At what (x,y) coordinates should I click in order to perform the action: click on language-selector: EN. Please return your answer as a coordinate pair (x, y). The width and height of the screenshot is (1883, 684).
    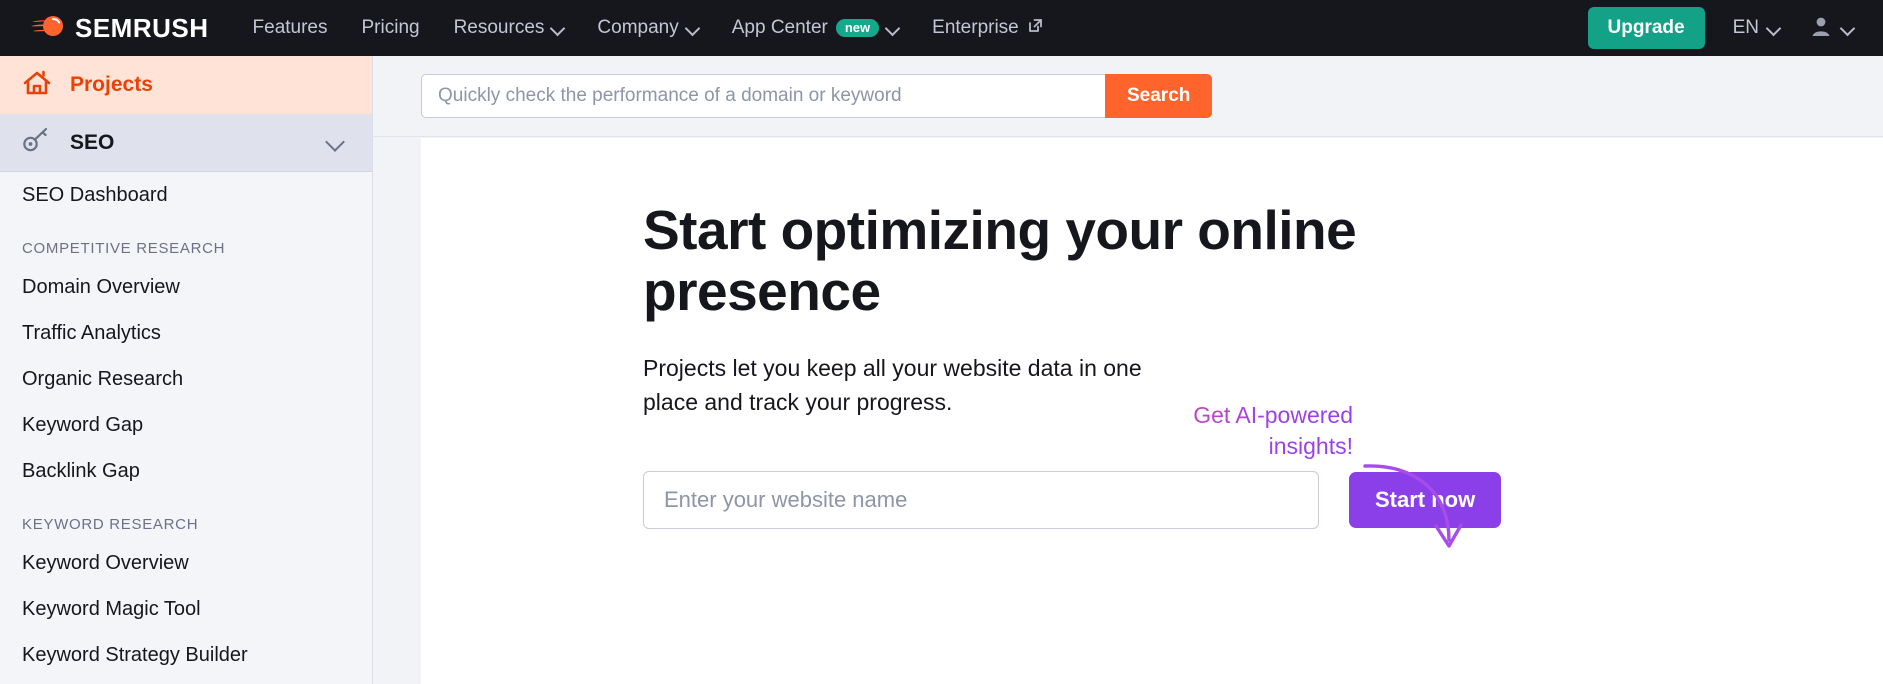
    Looking at the image, I should click on (1756, 28).